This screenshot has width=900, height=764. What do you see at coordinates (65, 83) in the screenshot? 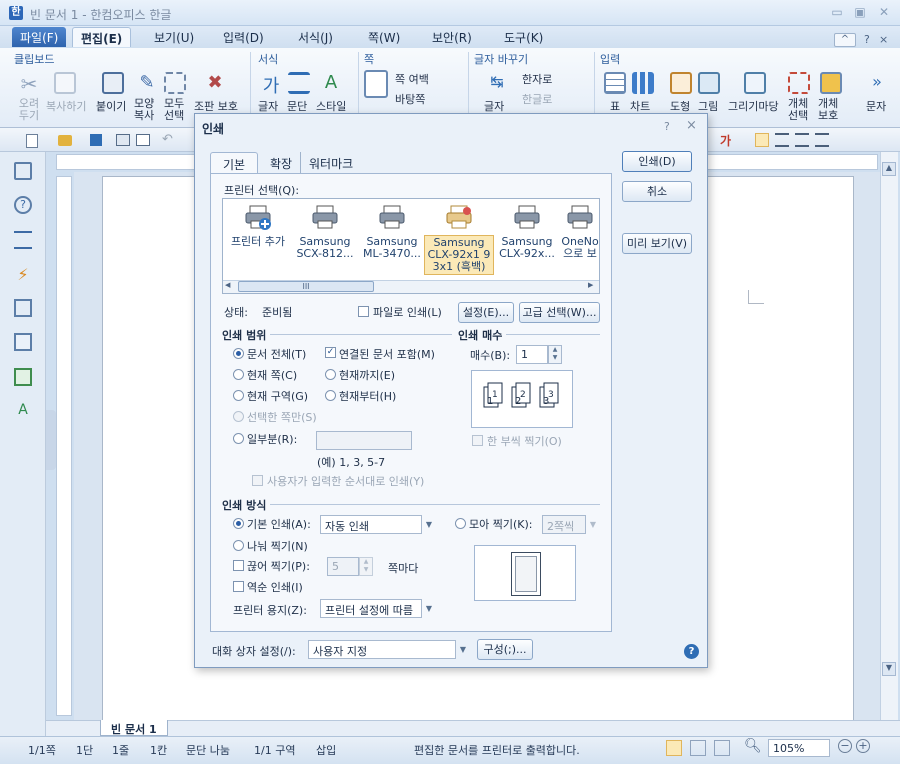
I see `copy-icon` at bounding box center [65, 83].